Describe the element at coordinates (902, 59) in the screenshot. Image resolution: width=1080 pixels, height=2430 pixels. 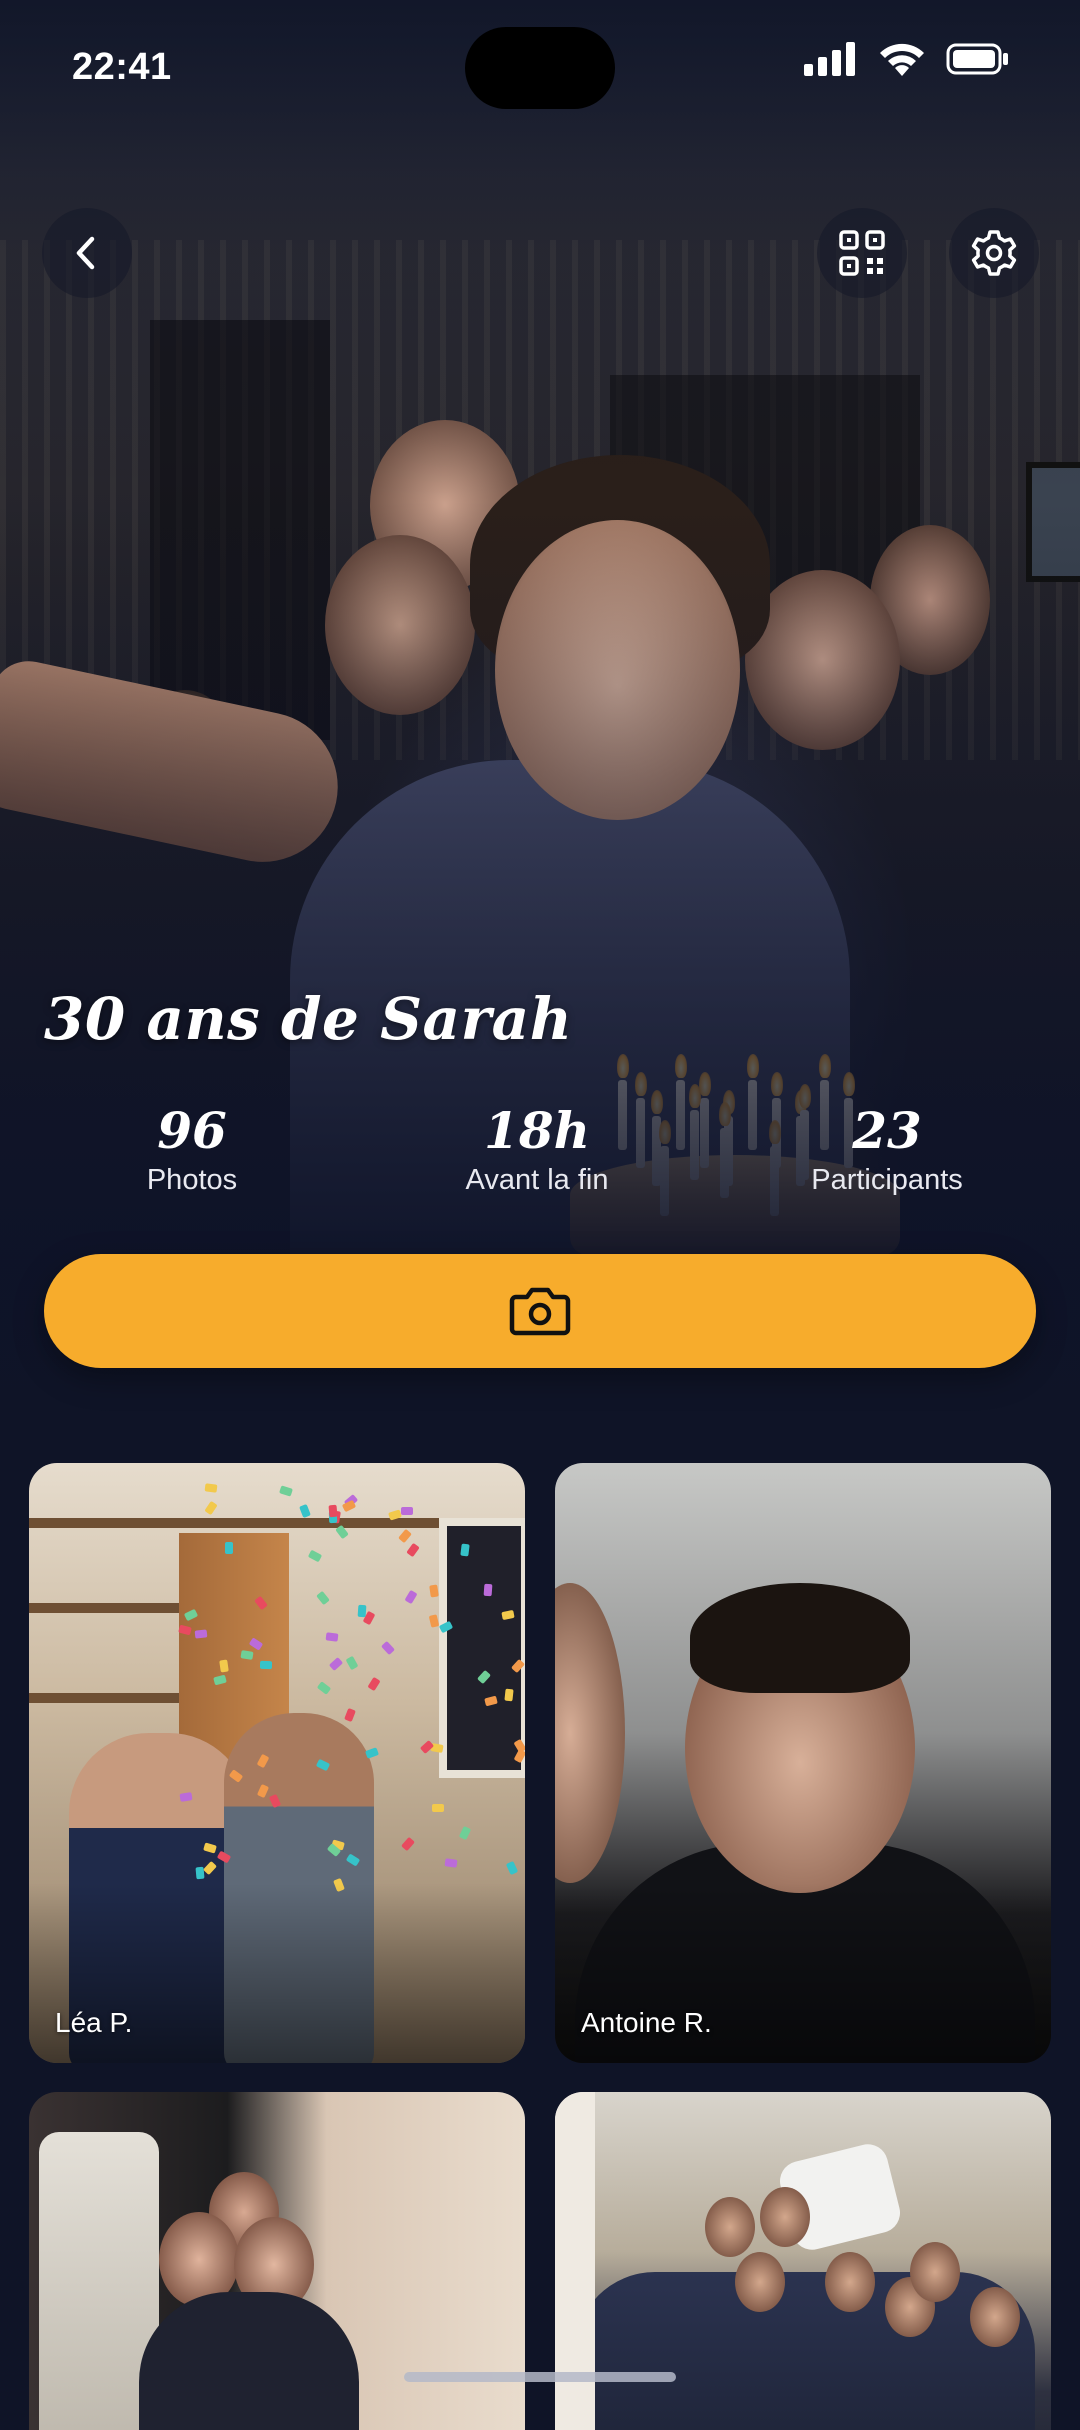
I see `wifi-icon` at that location.